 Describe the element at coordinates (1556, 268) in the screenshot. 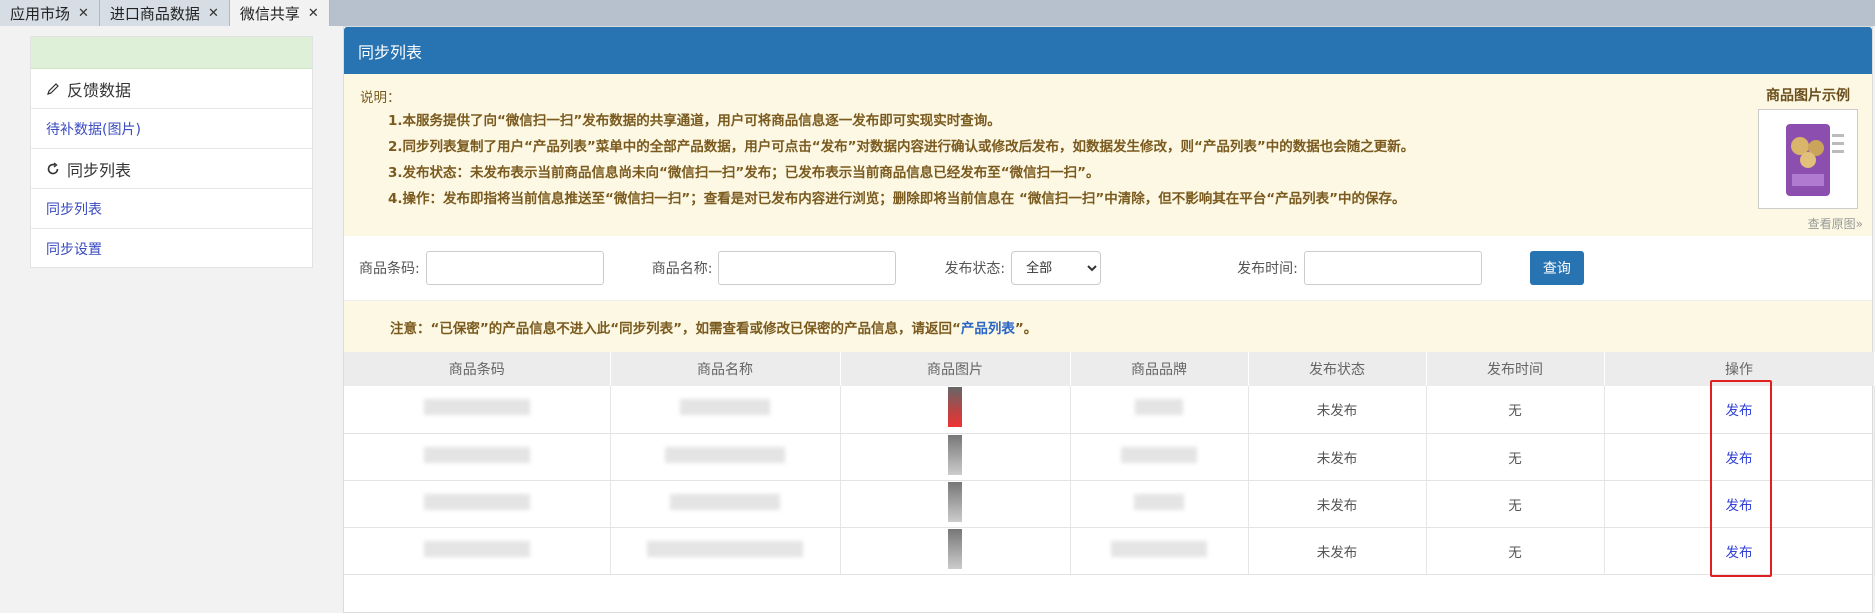

I see `query-button: 查询` at that location.